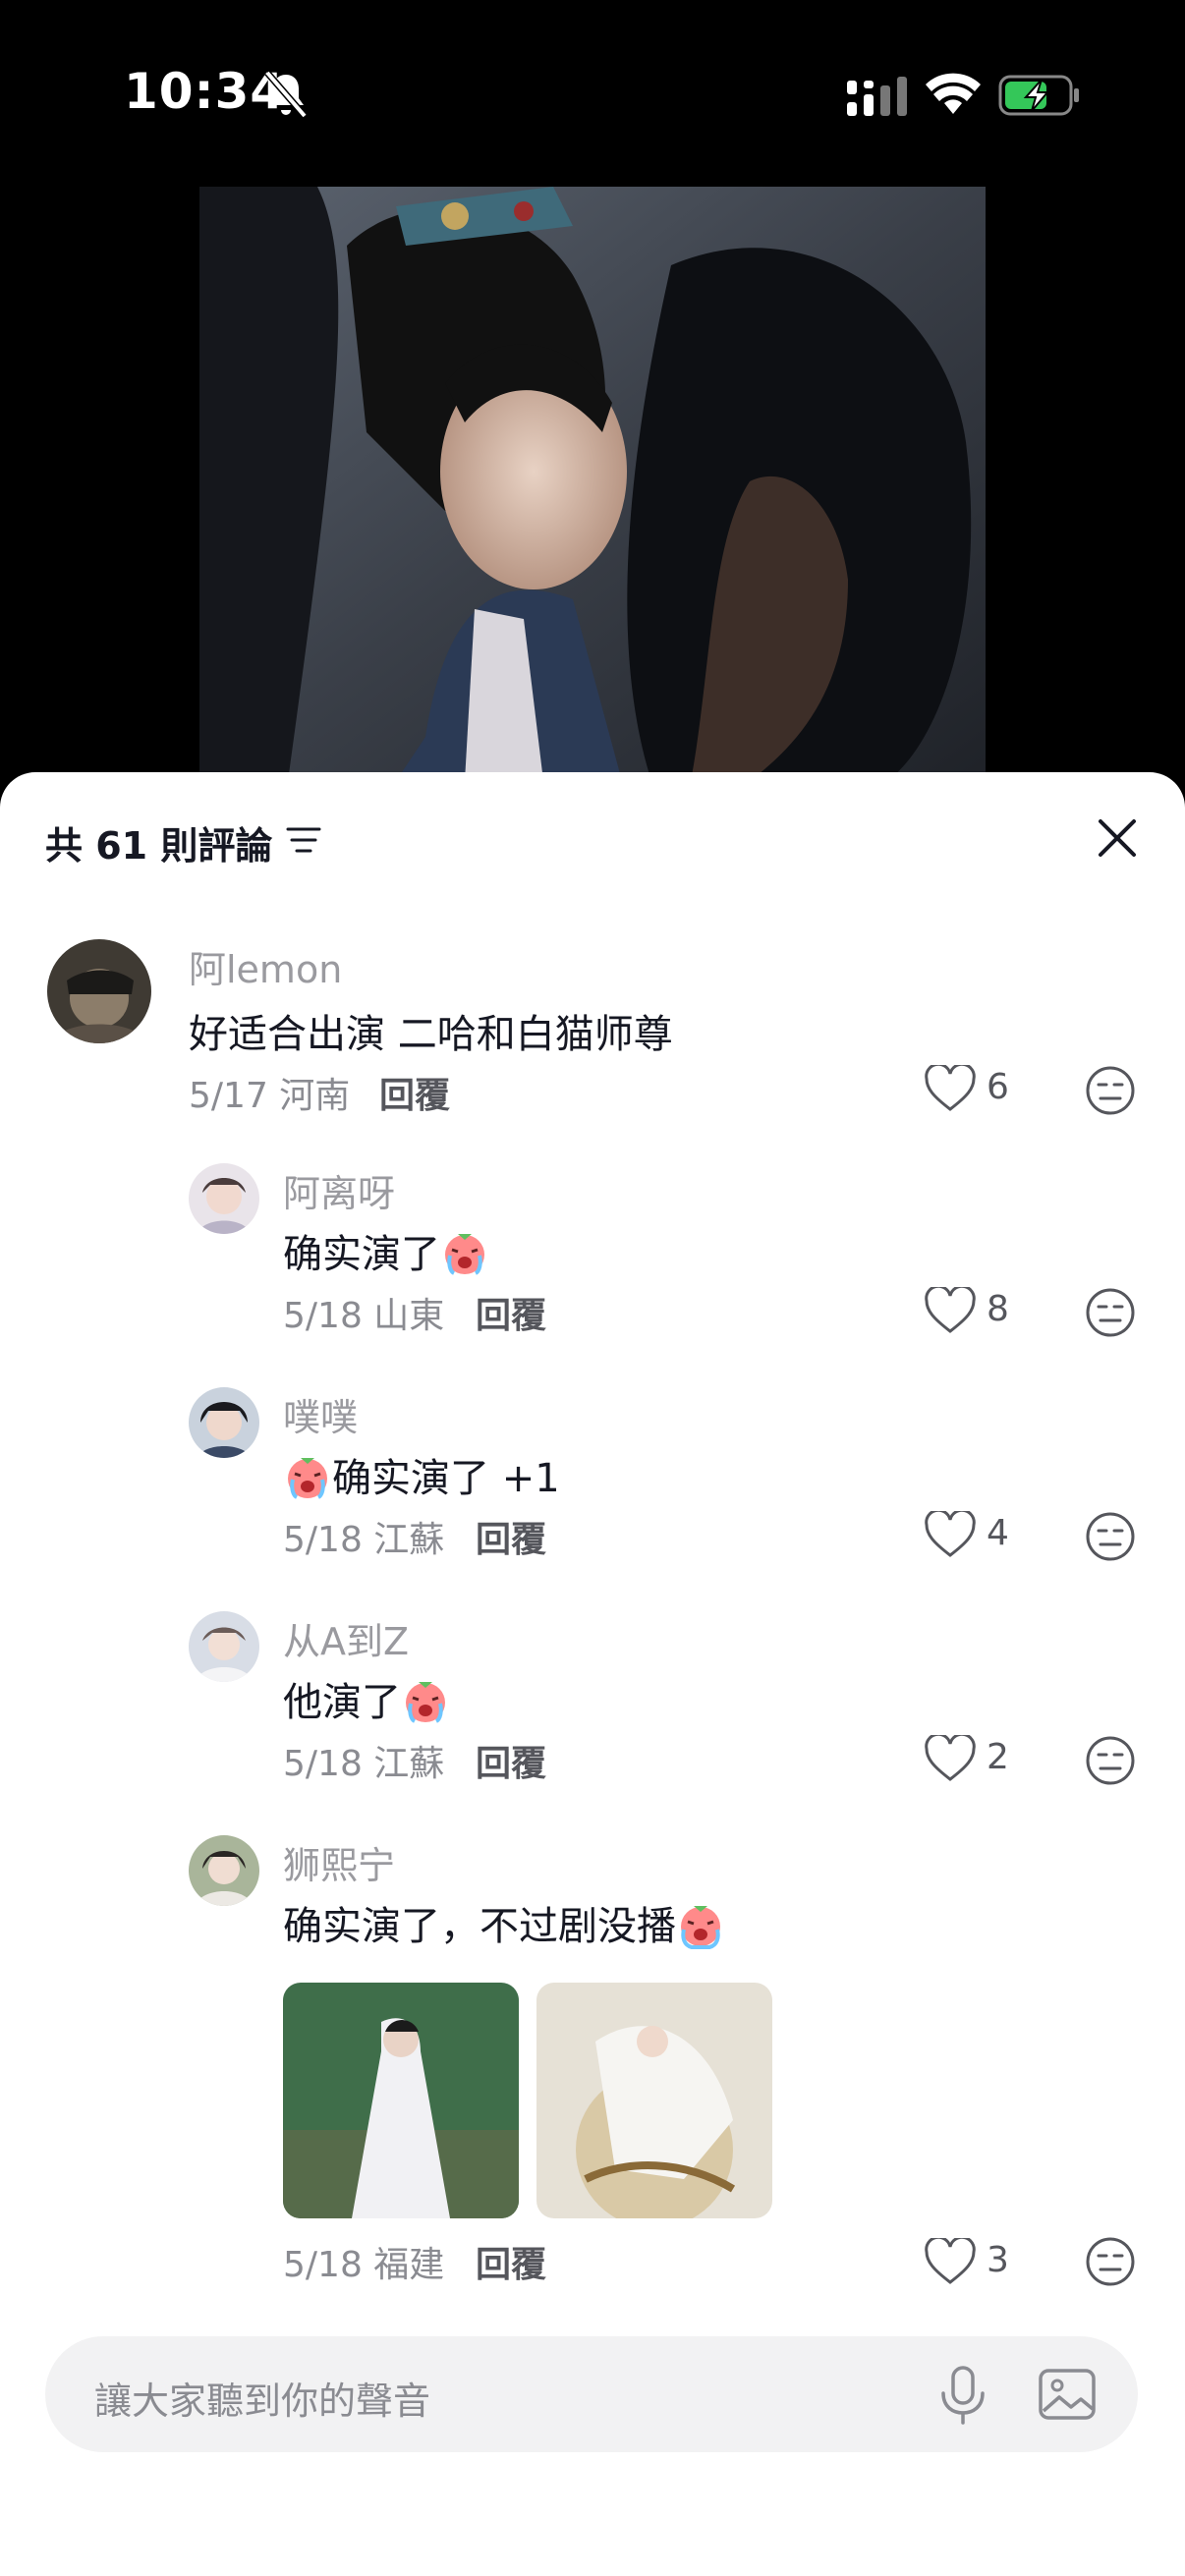 This screenshot has width=1185, height=2576. Describe the element at coordinates (592, 93) in the screenshot. I see `status-bar: 10:34` at that location.